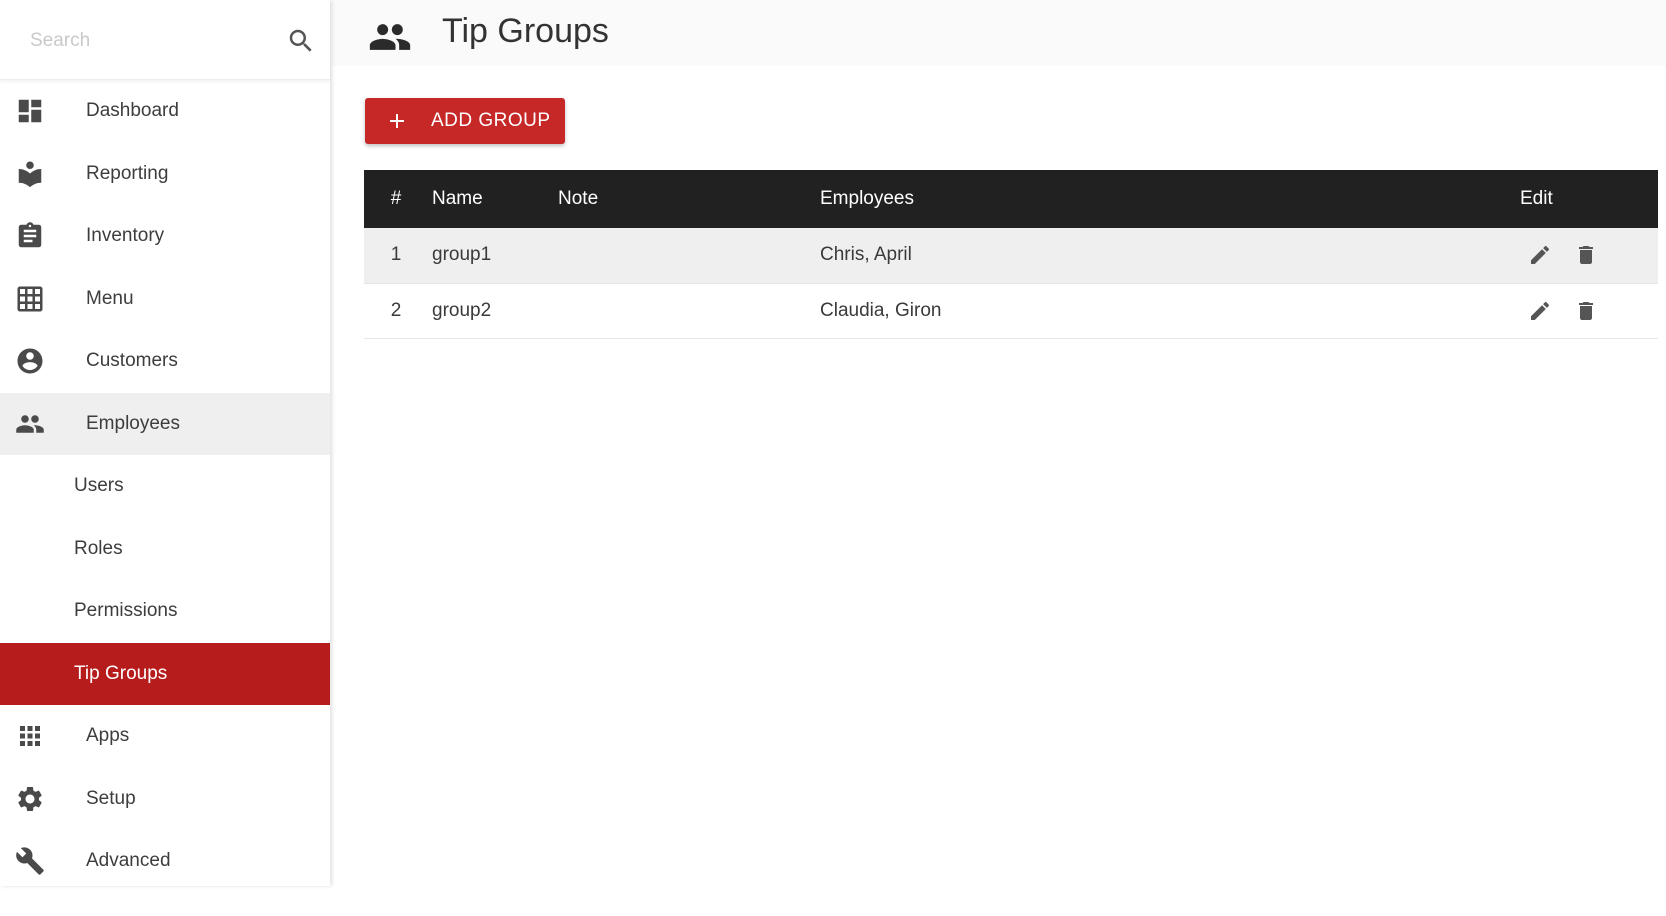 The image size is (1666, 916). What do you see at coordinates (165, 736) in the screenshot?
I see `sidebar-item-apps: Apps` at bounding box center [165, 736].